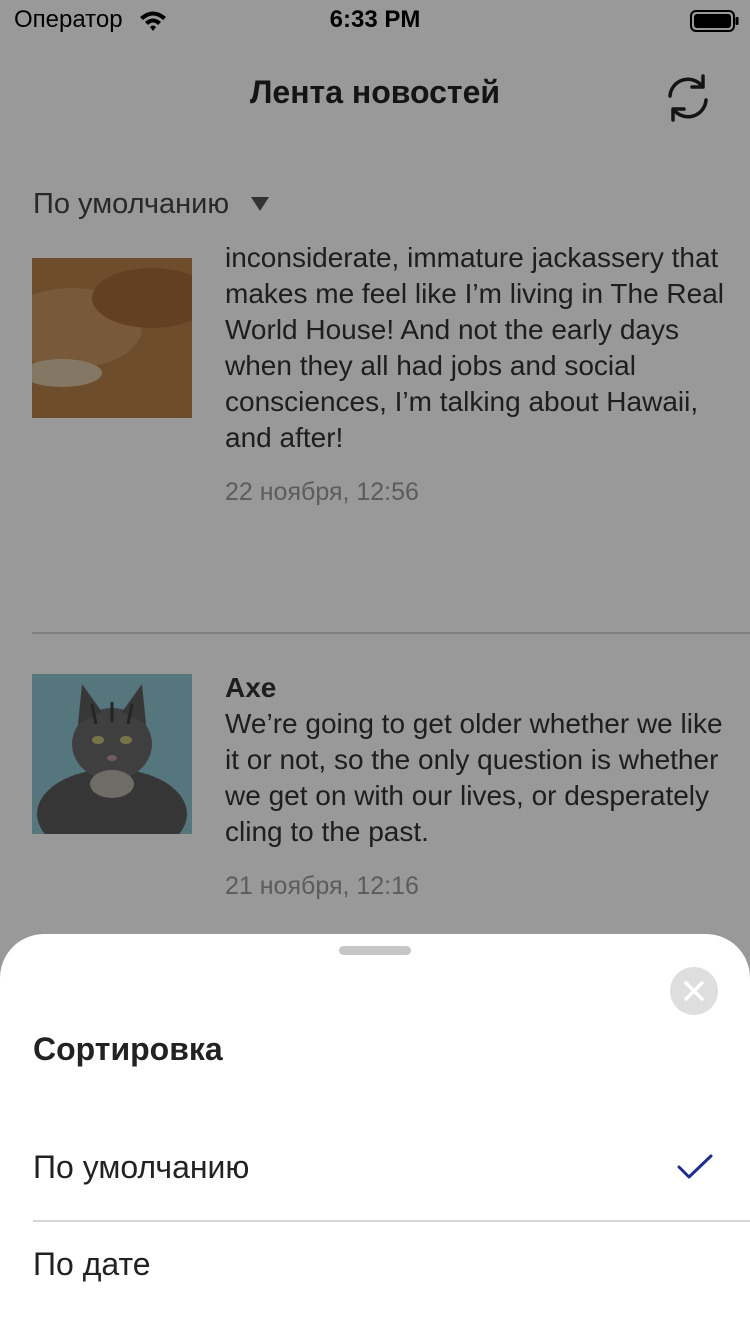  Describe the element at coordinates (375, 950) in the screenshot. I see `sheet-grabber` at that location.